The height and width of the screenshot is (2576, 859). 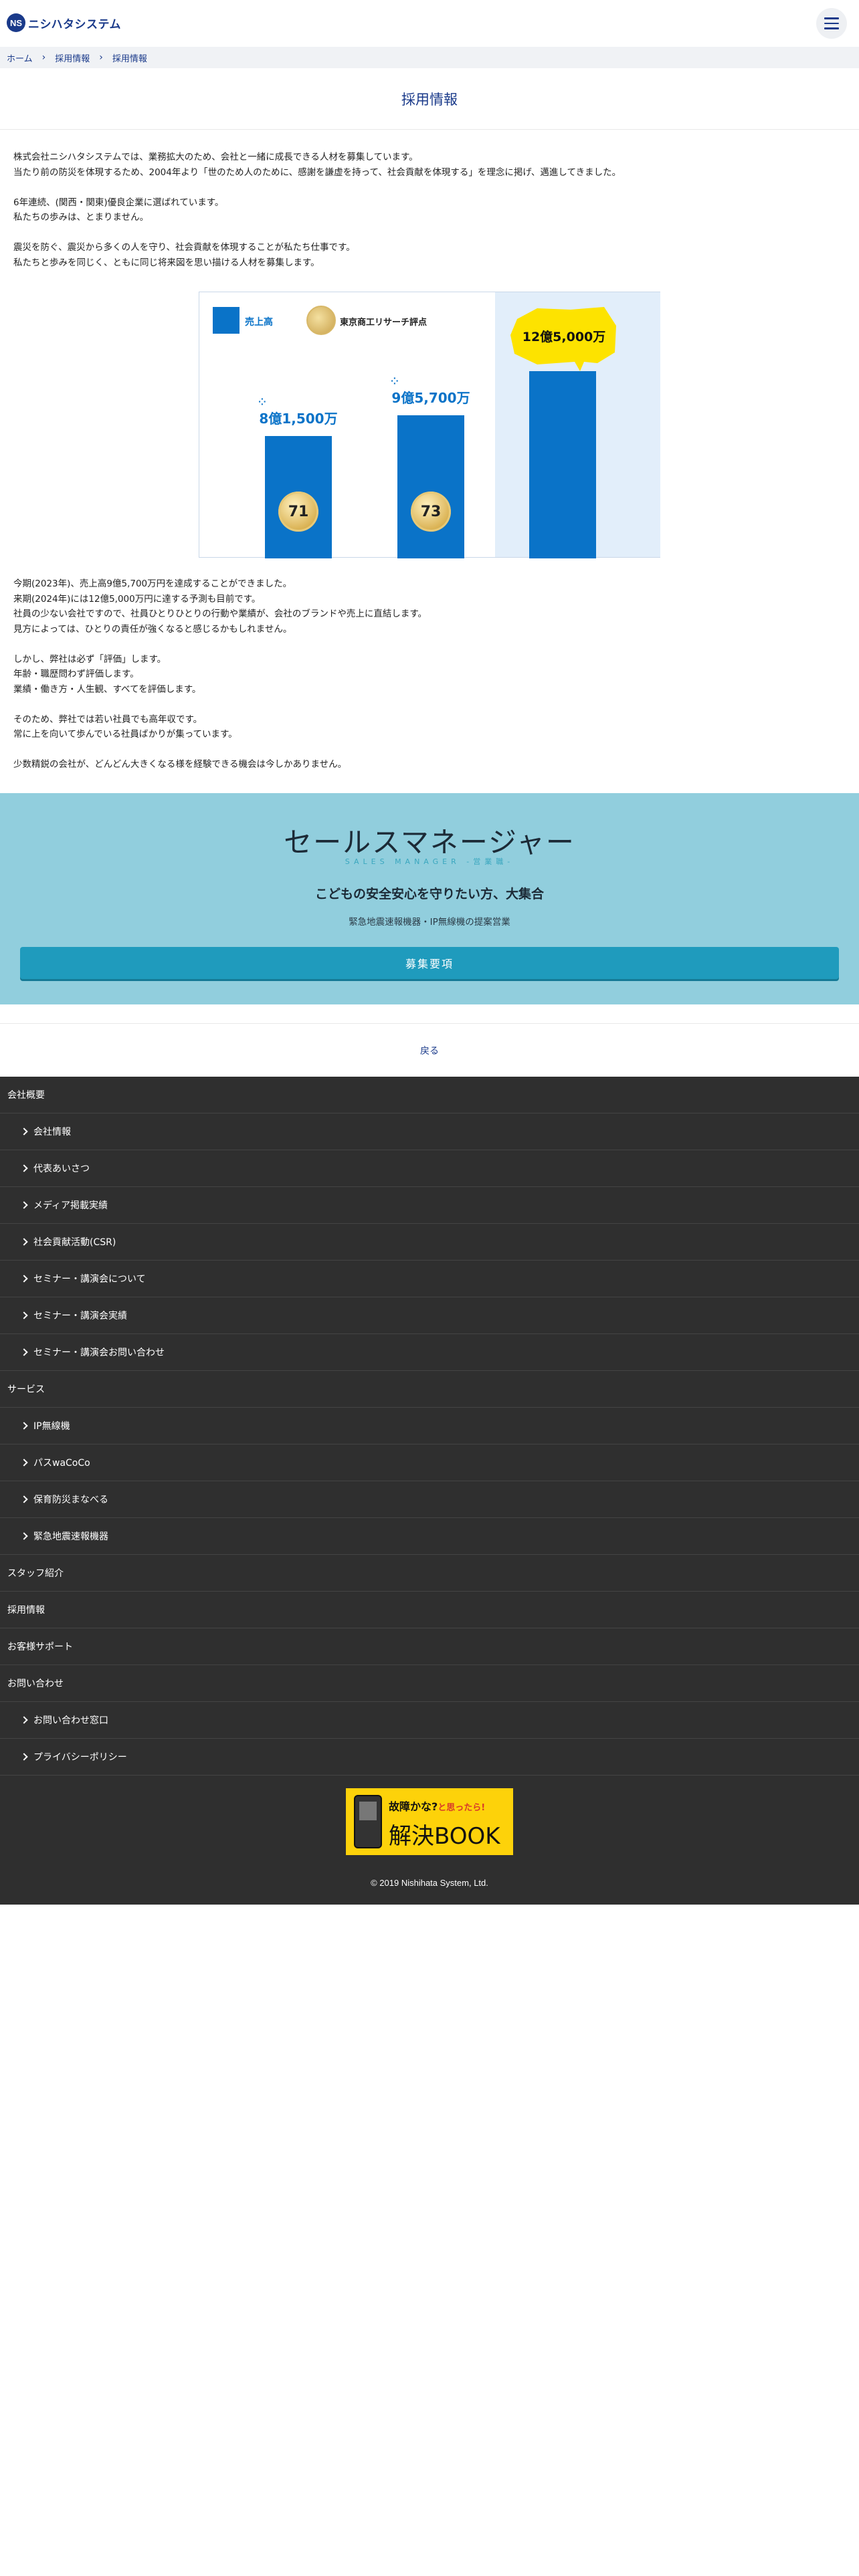 I want to click on footer-nav-label: お客様サポート, so click(x=40, y=1647).